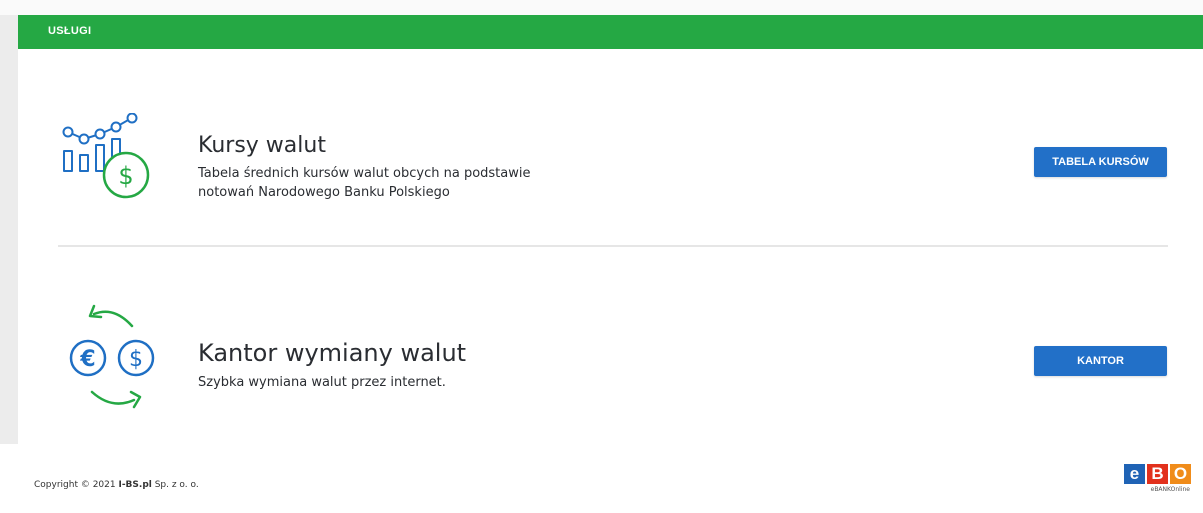 The width and height of the screenshot is (1203, 513). Describe the element at coordinates (610, 32) in the screenshot. I see `section-header: USŁUGI` at that location.